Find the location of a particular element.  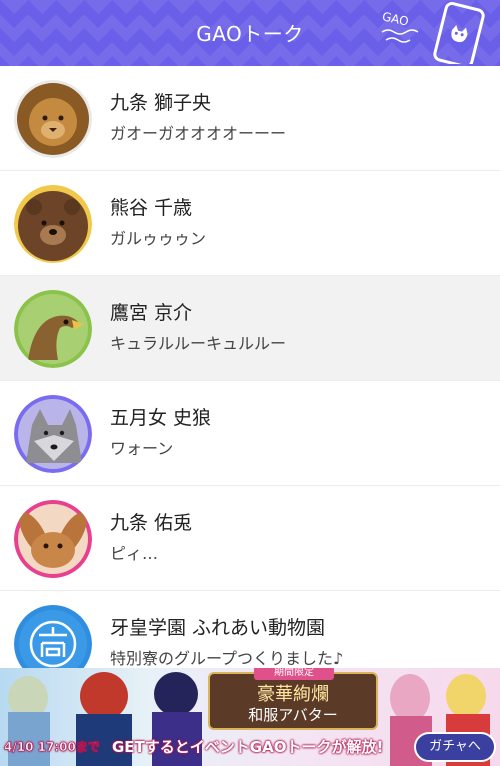

gacha-button: ガチャへ is located at coordinates (455, 747).